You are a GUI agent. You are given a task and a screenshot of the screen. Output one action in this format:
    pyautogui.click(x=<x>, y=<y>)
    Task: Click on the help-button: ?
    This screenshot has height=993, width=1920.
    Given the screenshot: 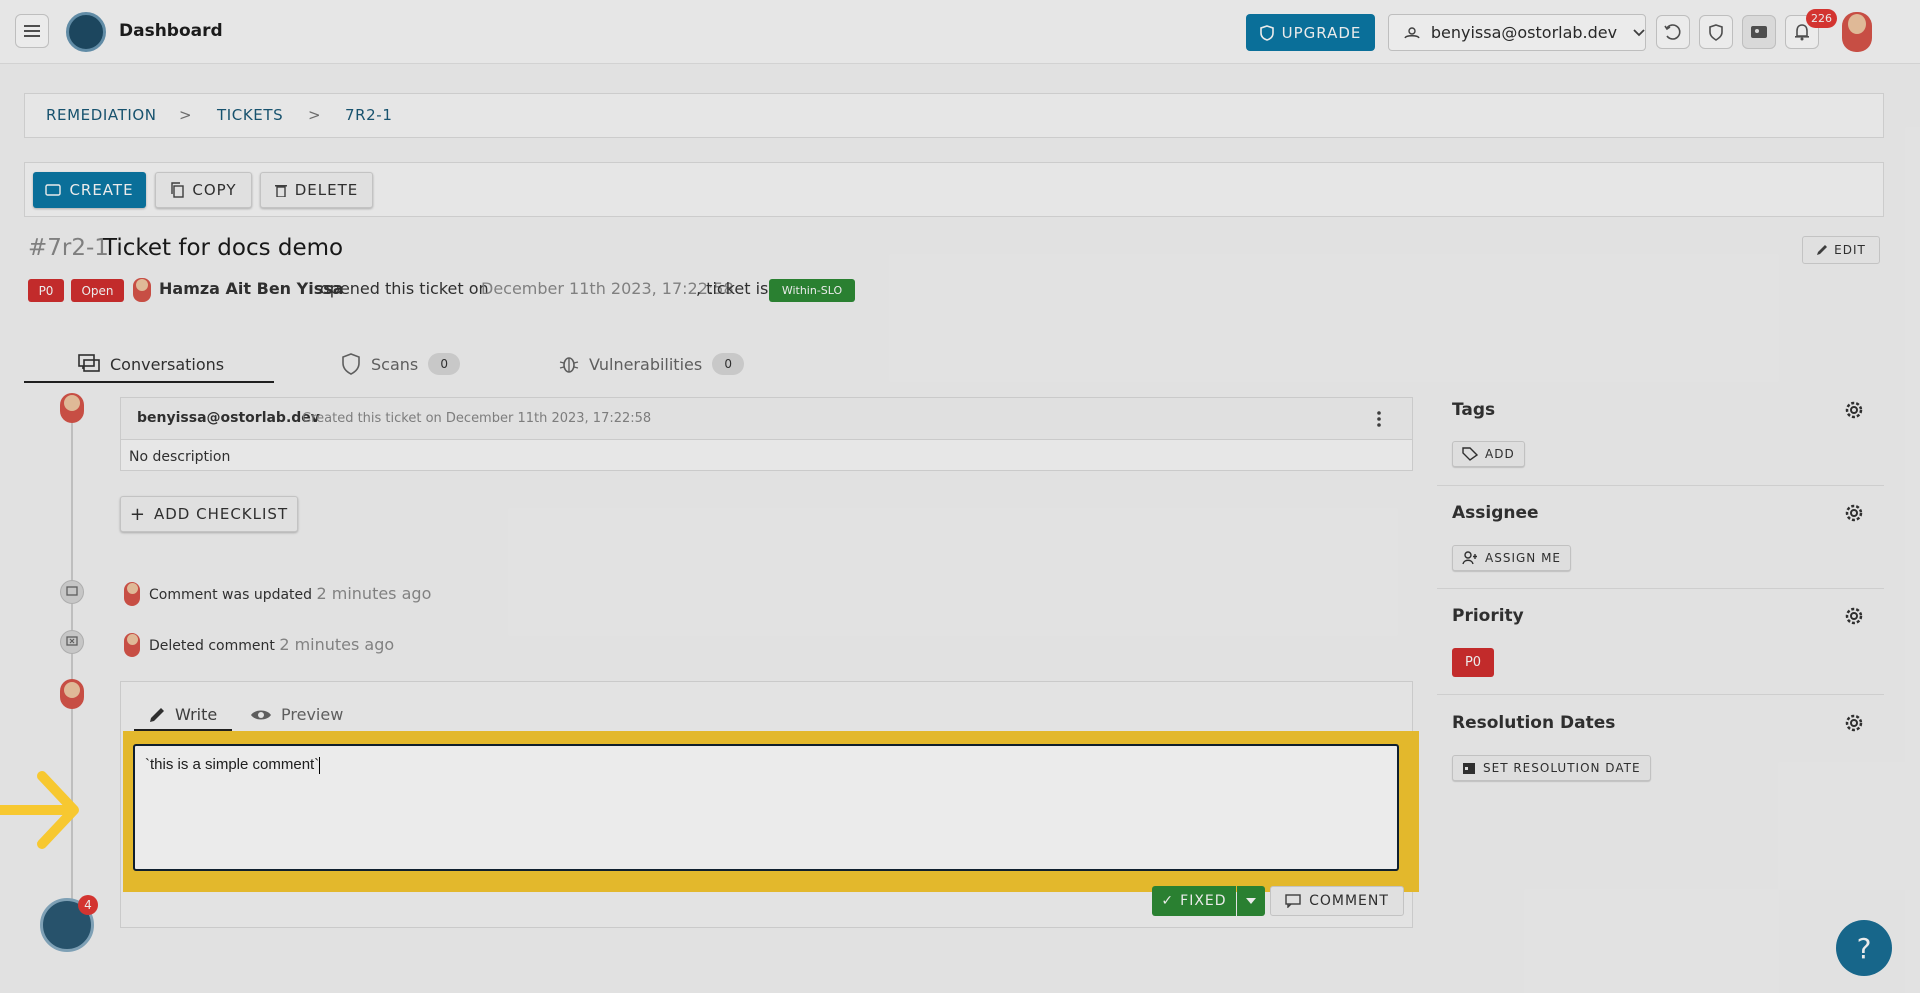 What is the action you would take?
    pyautogui.click(x=1864, y=948)
    